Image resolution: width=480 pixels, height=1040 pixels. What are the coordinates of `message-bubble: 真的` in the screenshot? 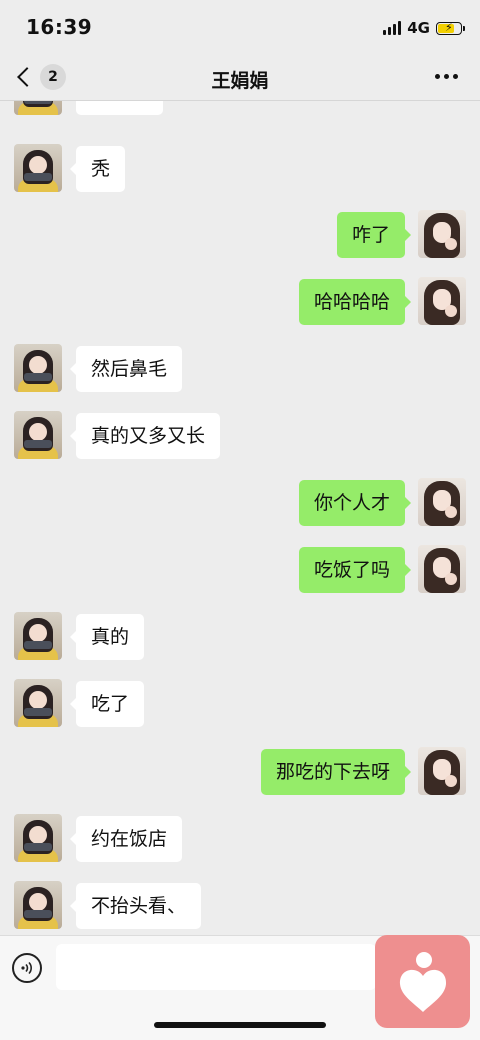 It's located at (107, 637).